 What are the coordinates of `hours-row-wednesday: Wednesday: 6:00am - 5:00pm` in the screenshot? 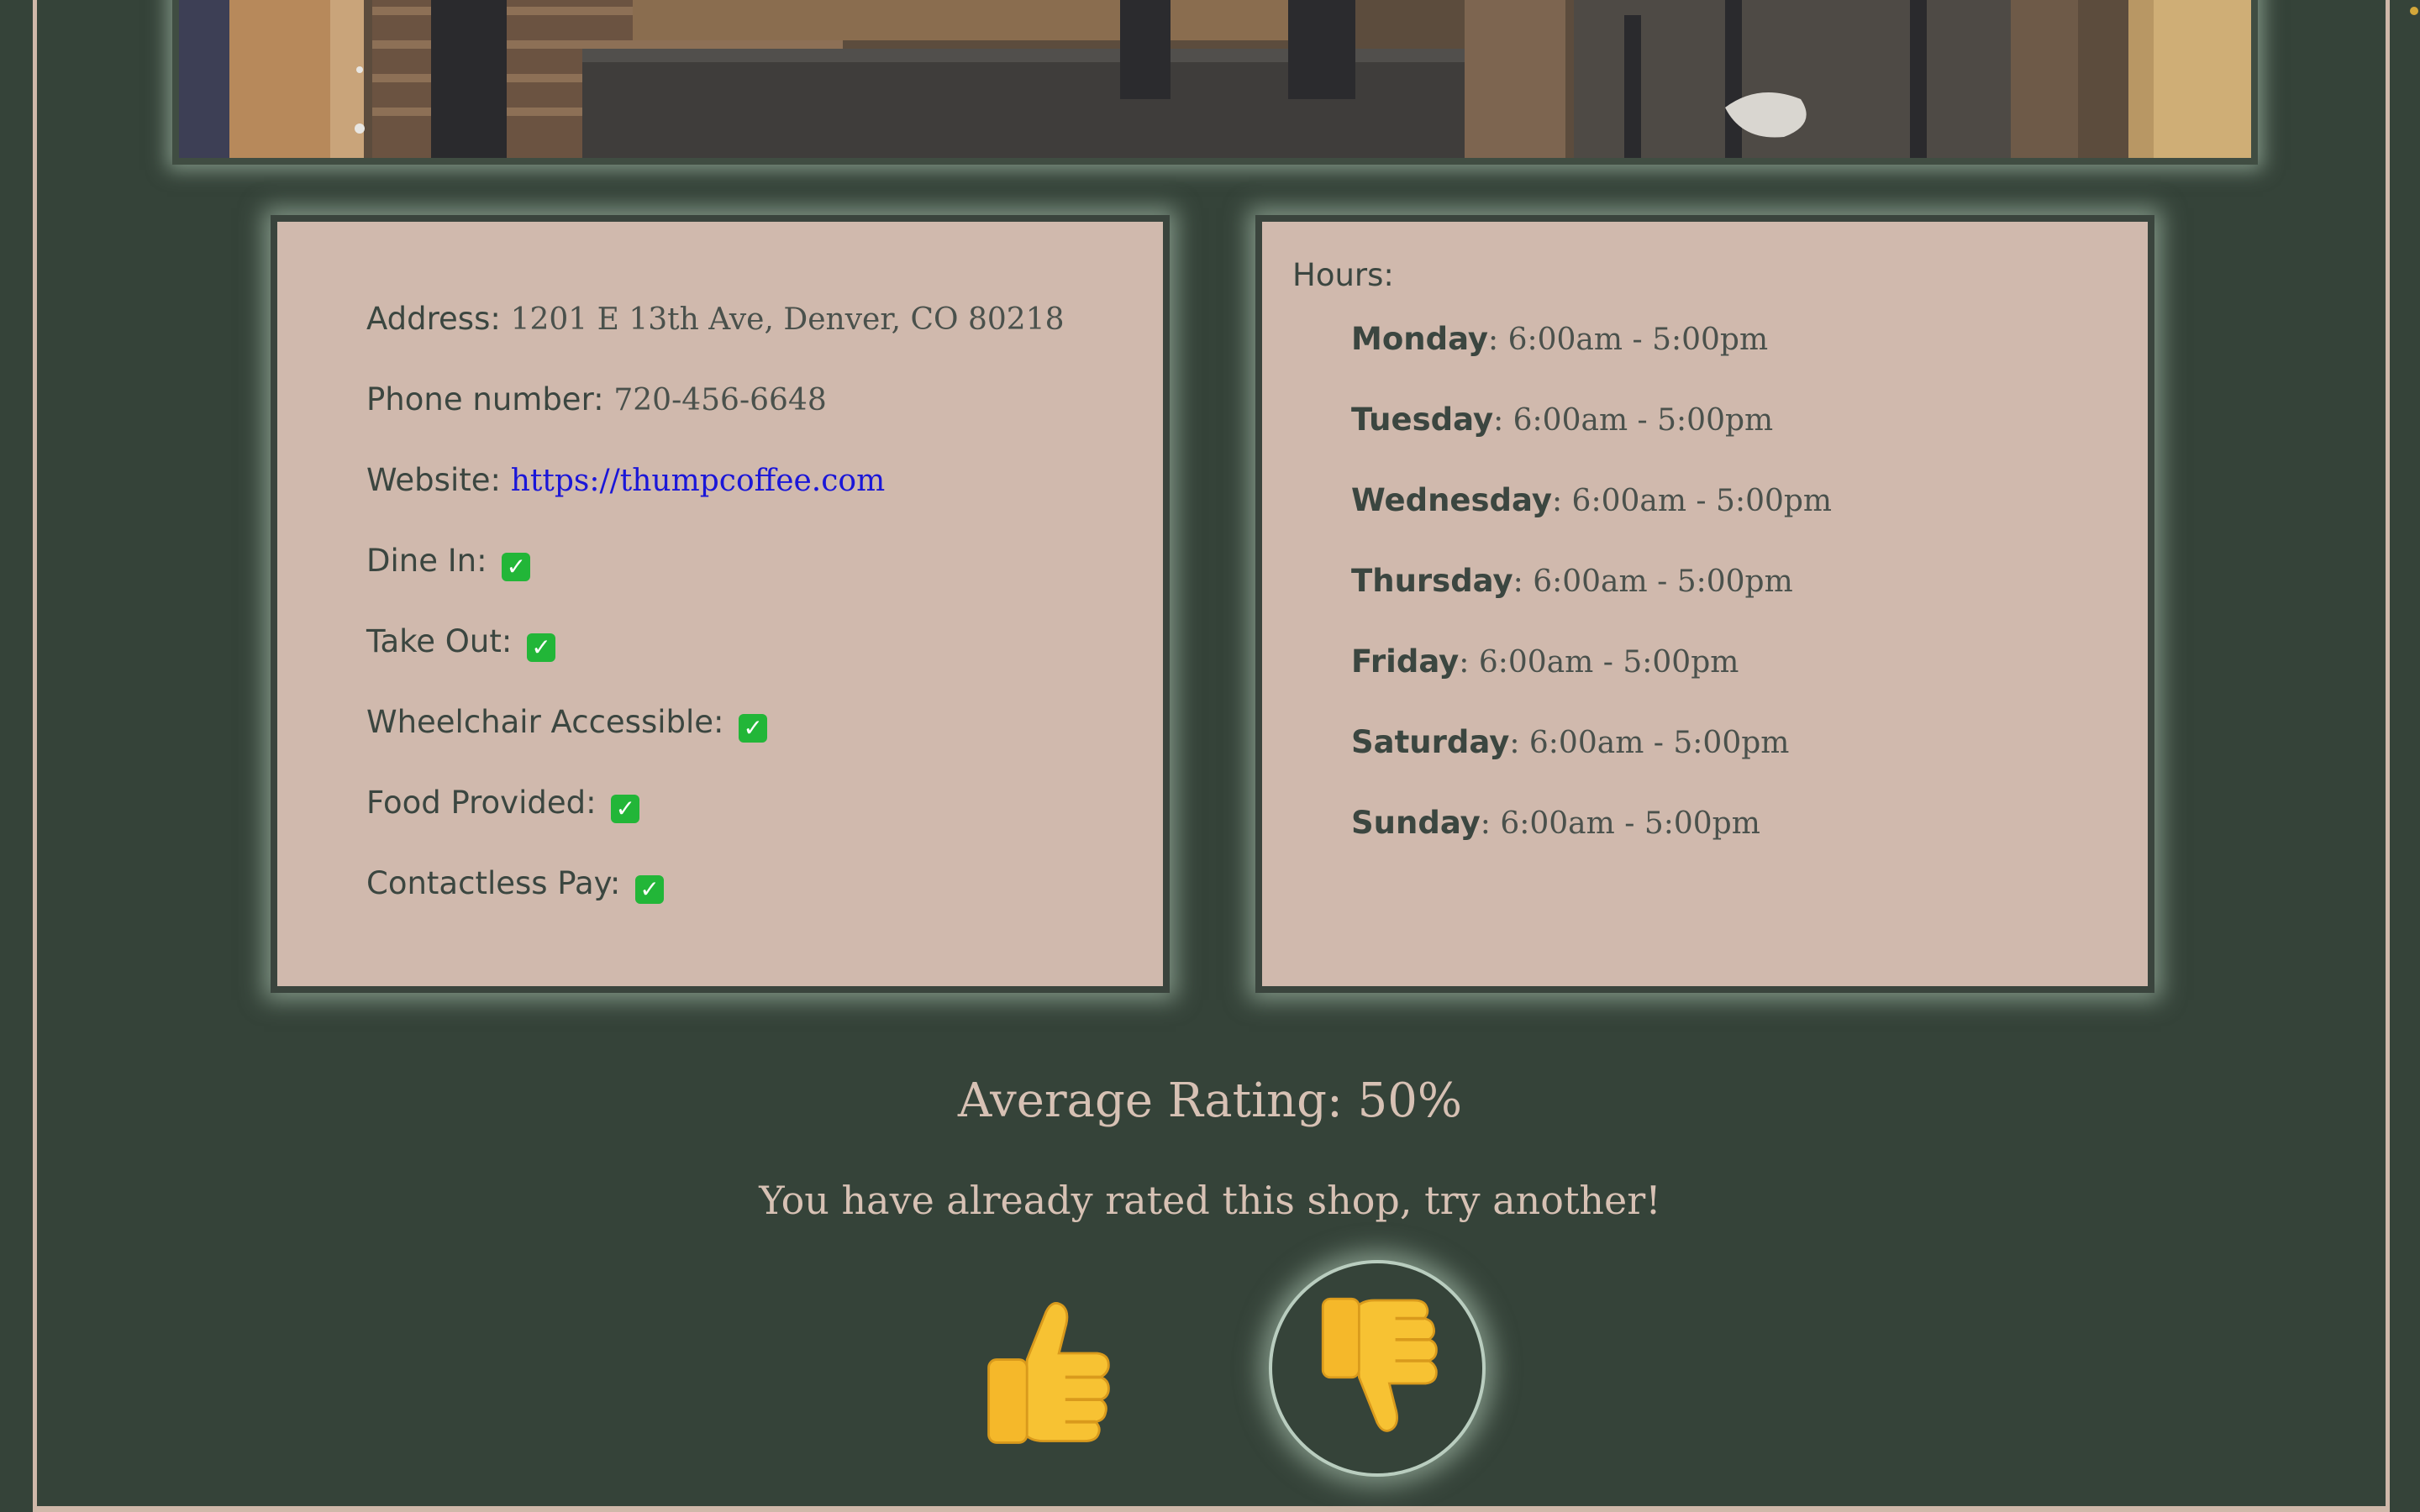 It's located at (1591, 500).